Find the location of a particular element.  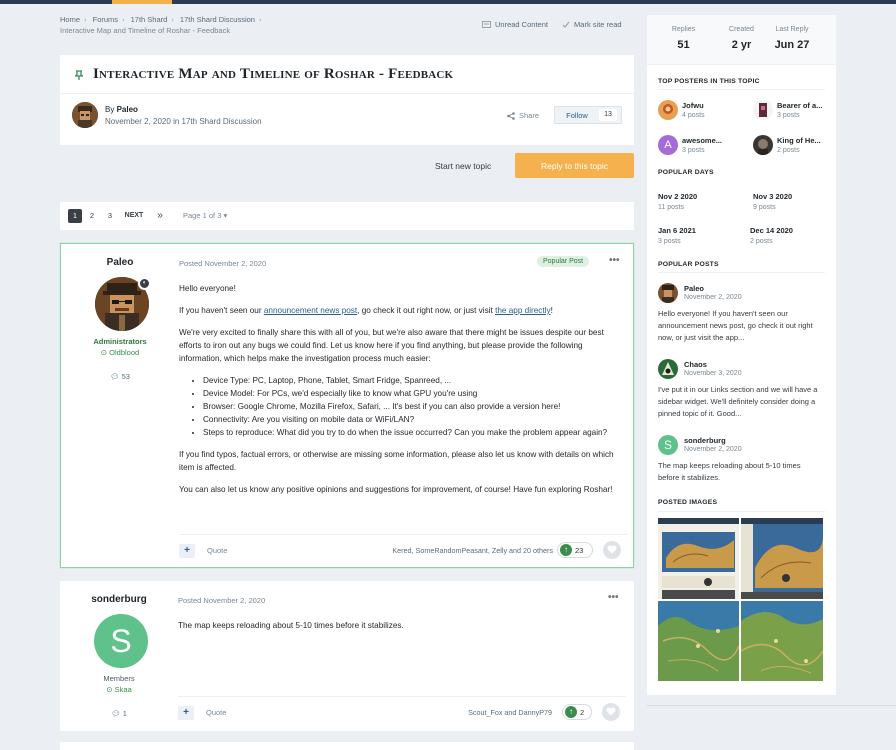

follow-button: Follow 13 is located at coordinates (588, 115).